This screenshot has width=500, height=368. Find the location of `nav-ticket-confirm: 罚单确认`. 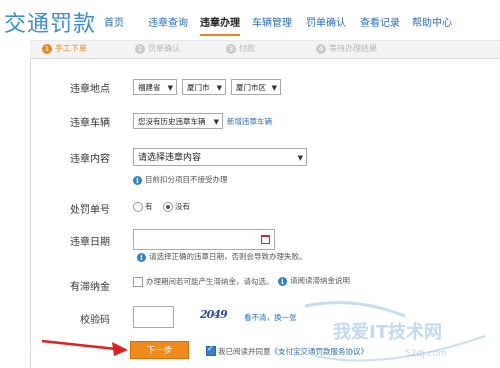

nav-ticket-confirm: 罚单确认 is located at coordinates (326, 21).